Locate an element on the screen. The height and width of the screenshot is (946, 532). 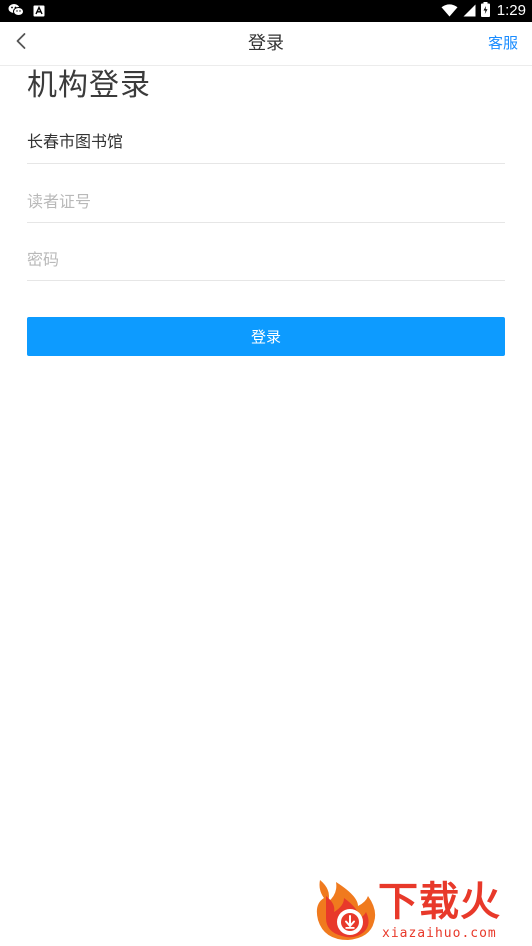
status-bar-notifications is located at coordinates (26, 11).